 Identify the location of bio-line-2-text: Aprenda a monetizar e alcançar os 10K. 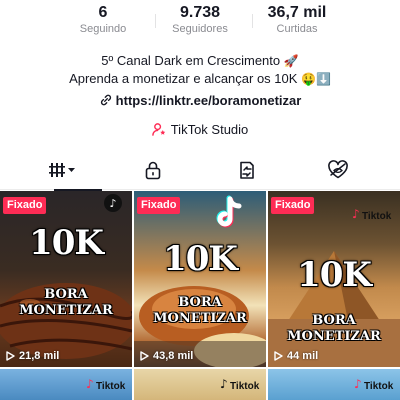
(183, 78).